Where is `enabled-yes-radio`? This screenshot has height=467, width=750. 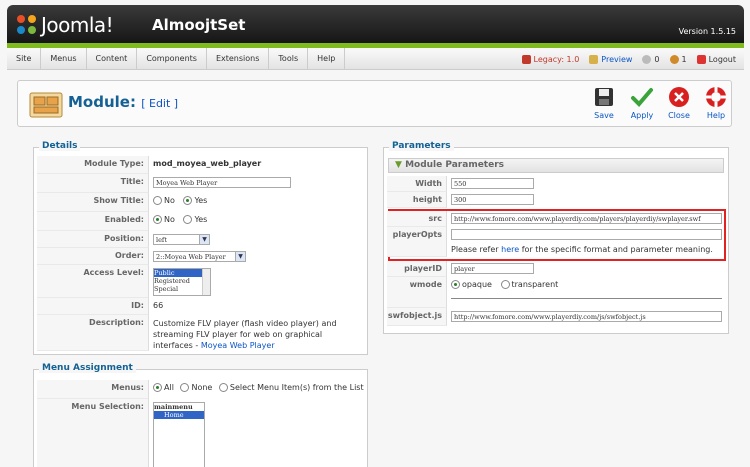 enabled-yes-radio is located at coordinates (188, 219).